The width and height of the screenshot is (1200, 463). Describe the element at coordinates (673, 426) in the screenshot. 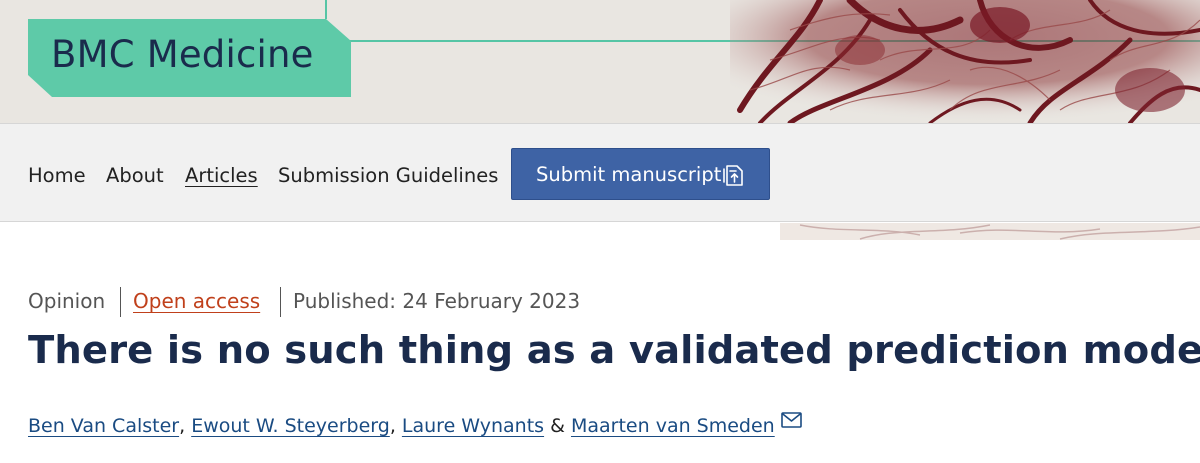

I see `author-link: Maarten van Smeden` at that location.